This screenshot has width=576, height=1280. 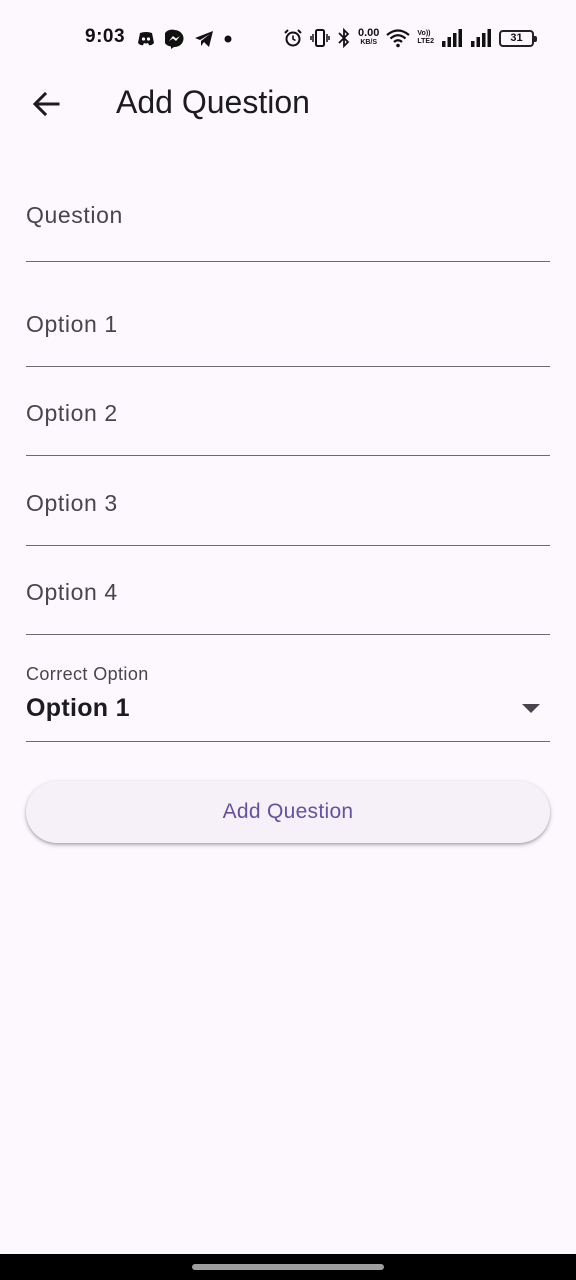 I want to click on correct-option-label: Correct Option, so click(x=87, y=674).